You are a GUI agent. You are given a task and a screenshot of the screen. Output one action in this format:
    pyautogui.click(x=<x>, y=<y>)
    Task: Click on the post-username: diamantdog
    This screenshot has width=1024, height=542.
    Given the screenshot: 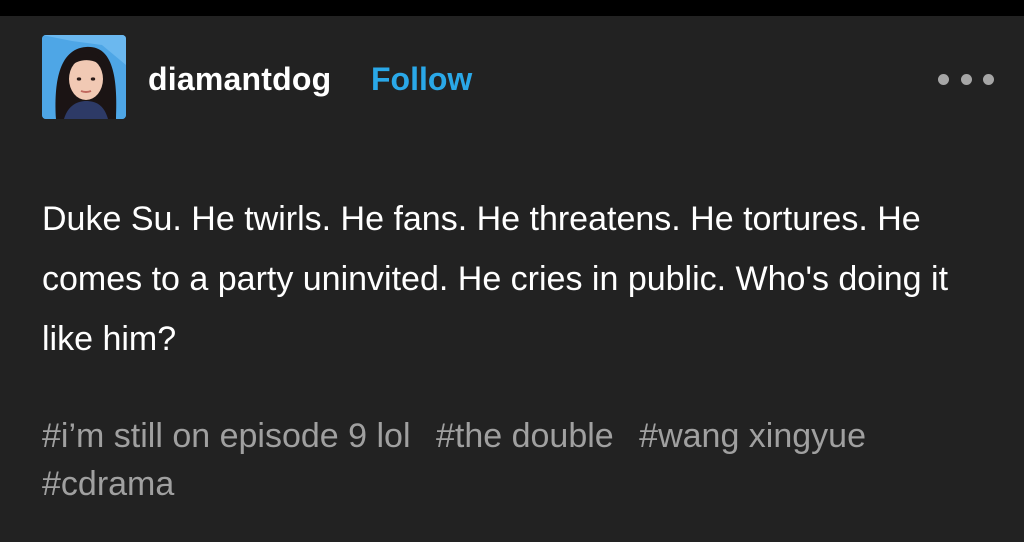 What is the action you would take?
    pyautogui.click(x=239, y=79)
    